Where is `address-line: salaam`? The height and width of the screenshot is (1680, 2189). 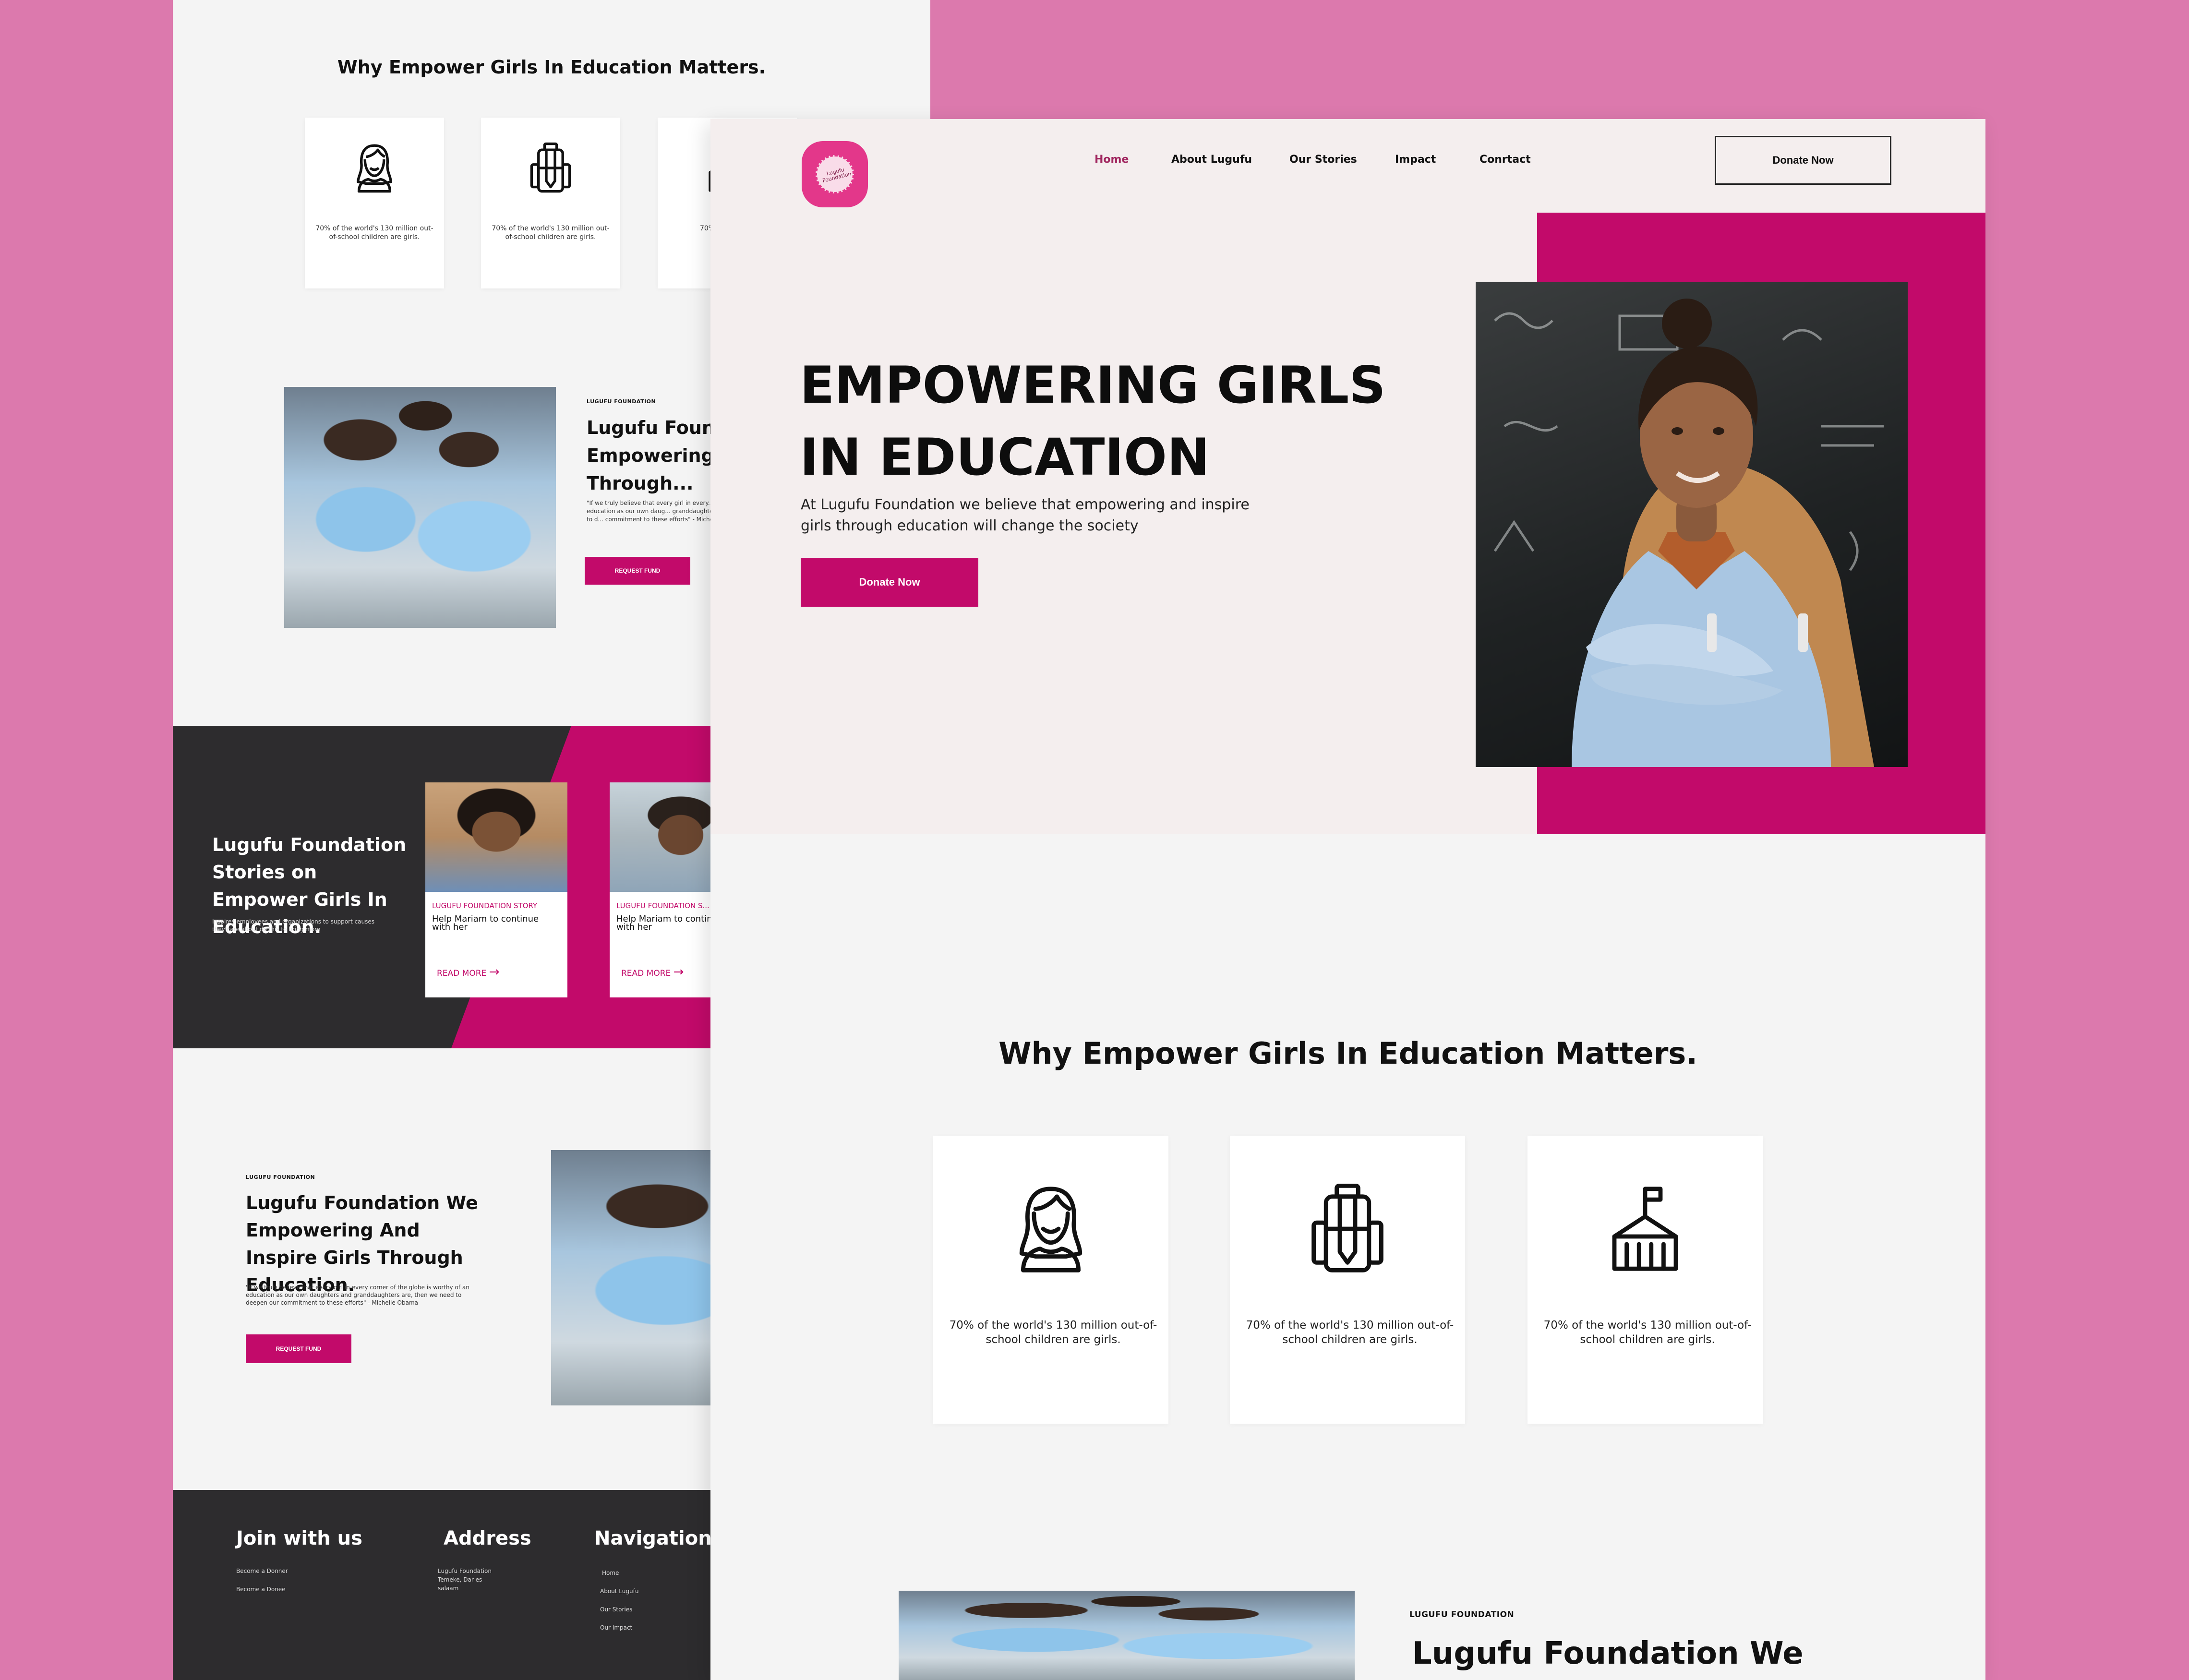 address-line: salaam is located at coordinates (449, 1589).